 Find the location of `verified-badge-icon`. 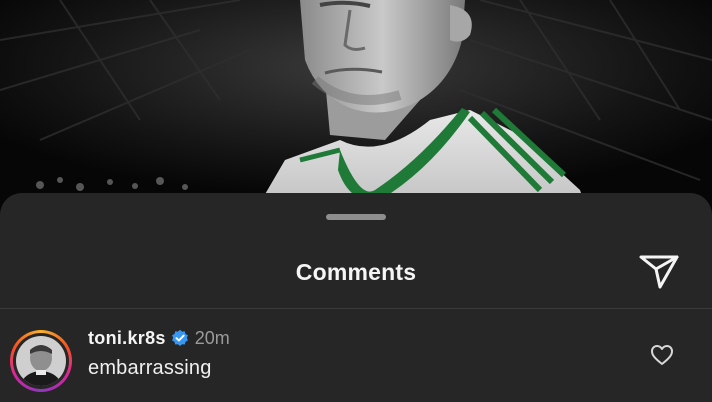

verified-badge-icon is located at coordinates (180, 338).